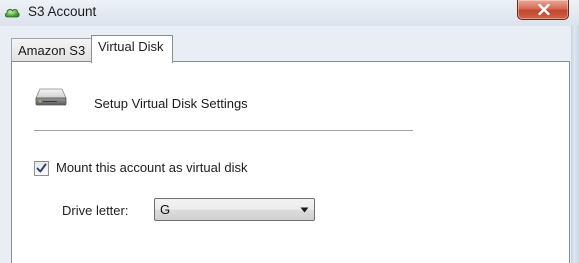  I want to click on window-frame-right, so click(575, 144).